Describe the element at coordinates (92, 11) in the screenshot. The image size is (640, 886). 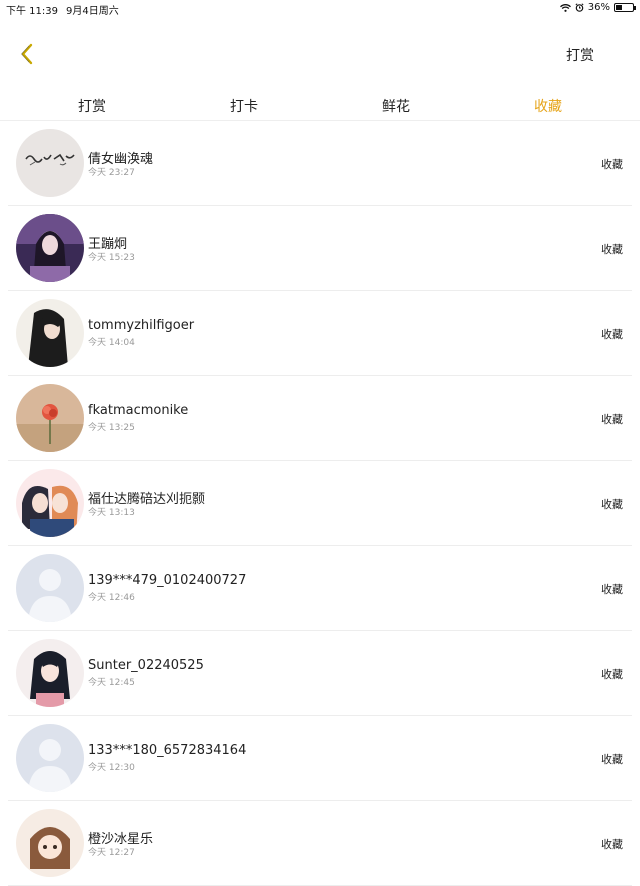
I see `status-date: 9月4日周六` at that location.